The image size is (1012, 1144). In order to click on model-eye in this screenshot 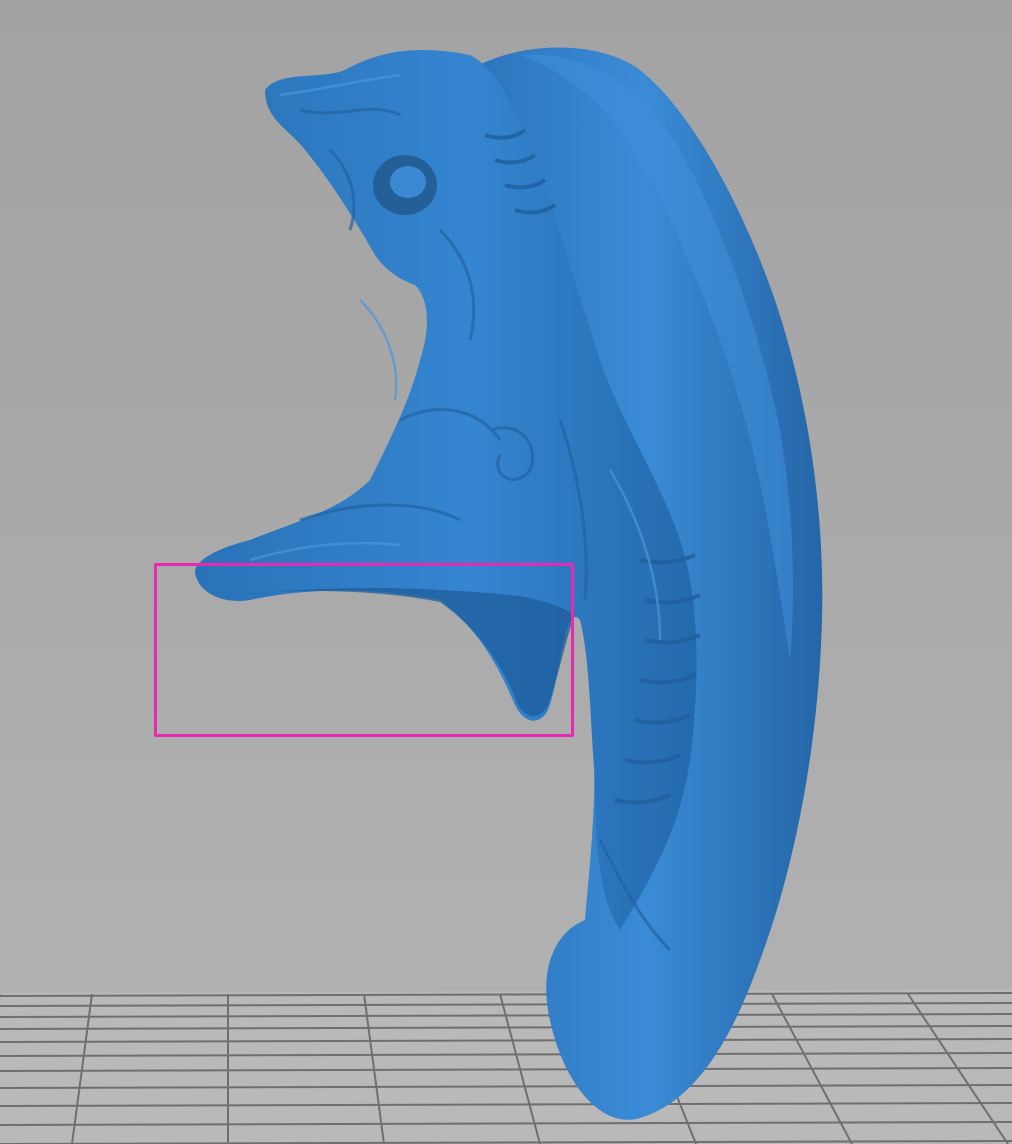, I will do `click(408, 182)`.